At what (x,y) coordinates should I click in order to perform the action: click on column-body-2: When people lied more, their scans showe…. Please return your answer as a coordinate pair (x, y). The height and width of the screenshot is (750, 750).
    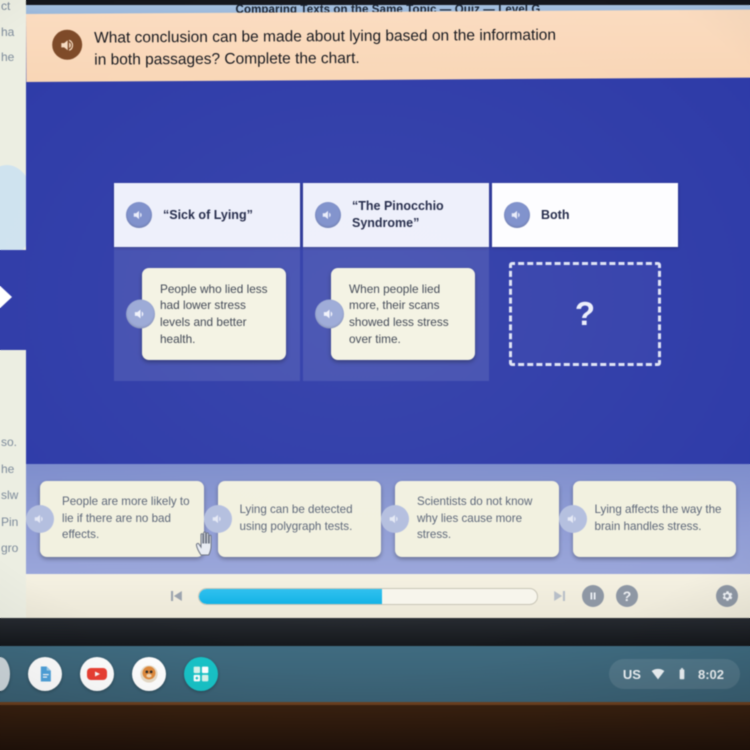
    Looking at the image, I should click on (396, 314).